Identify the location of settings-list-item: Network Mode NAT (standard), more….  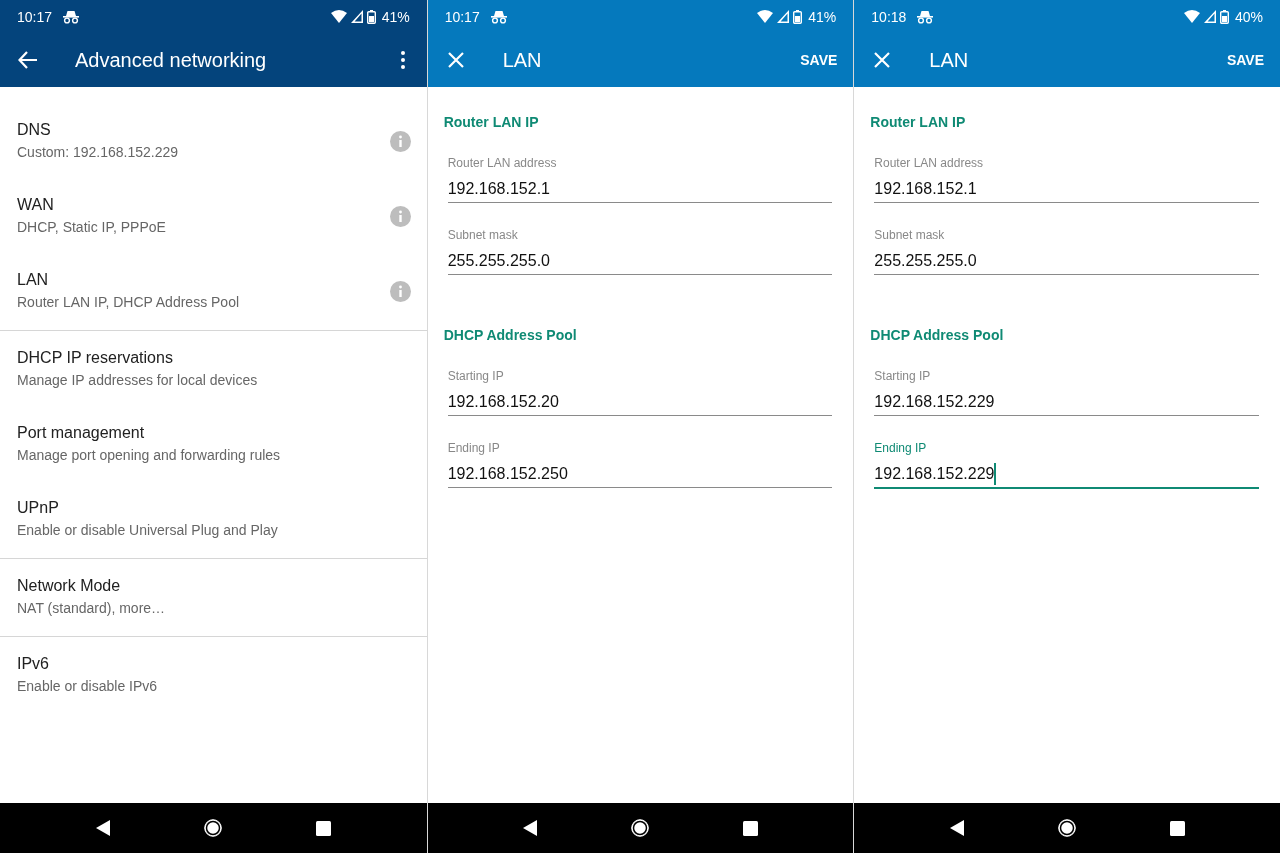
(213, 598).